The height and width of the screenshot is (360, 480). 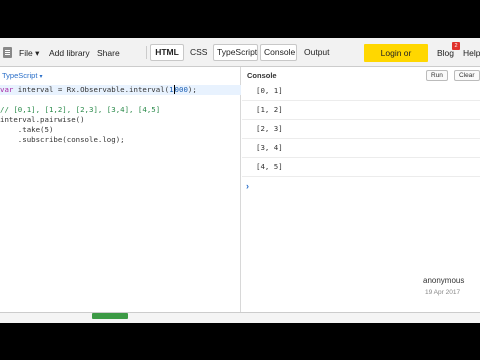 What do you see at coordinates (167, 52) in the screenshot?
I see `tab-html: HTML` at bounding box center [167, 52].